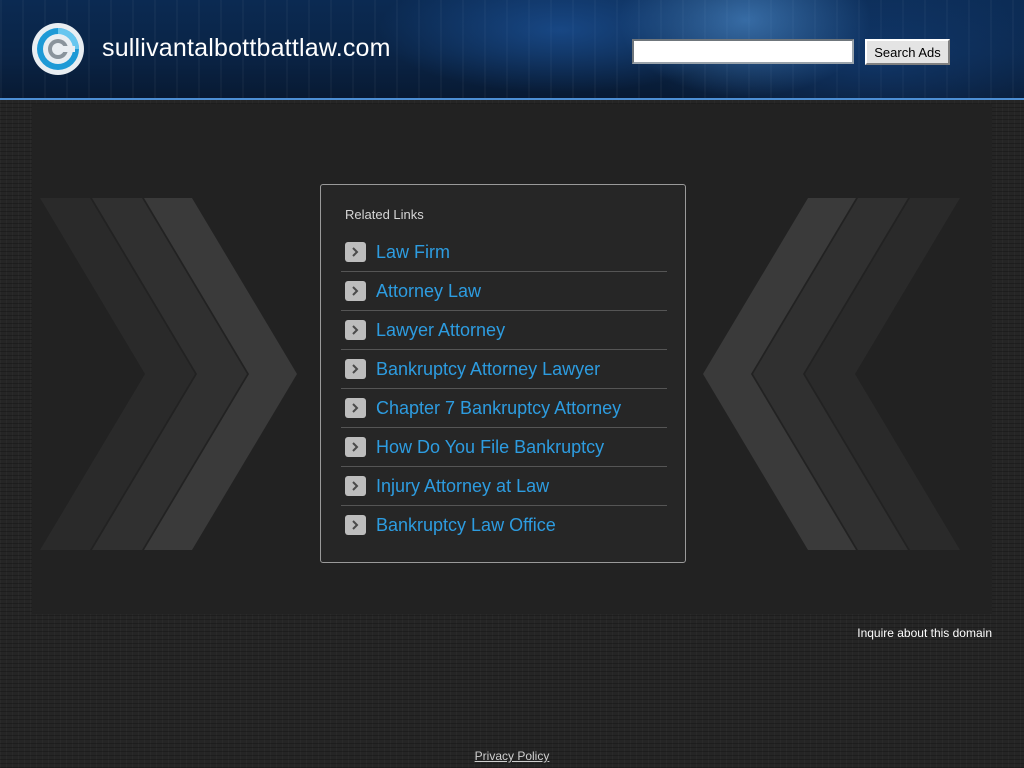 The height and width of the screenshot is (768, 1024). I want to click on decorative-chevrons-left-icon, so click(168, 374).